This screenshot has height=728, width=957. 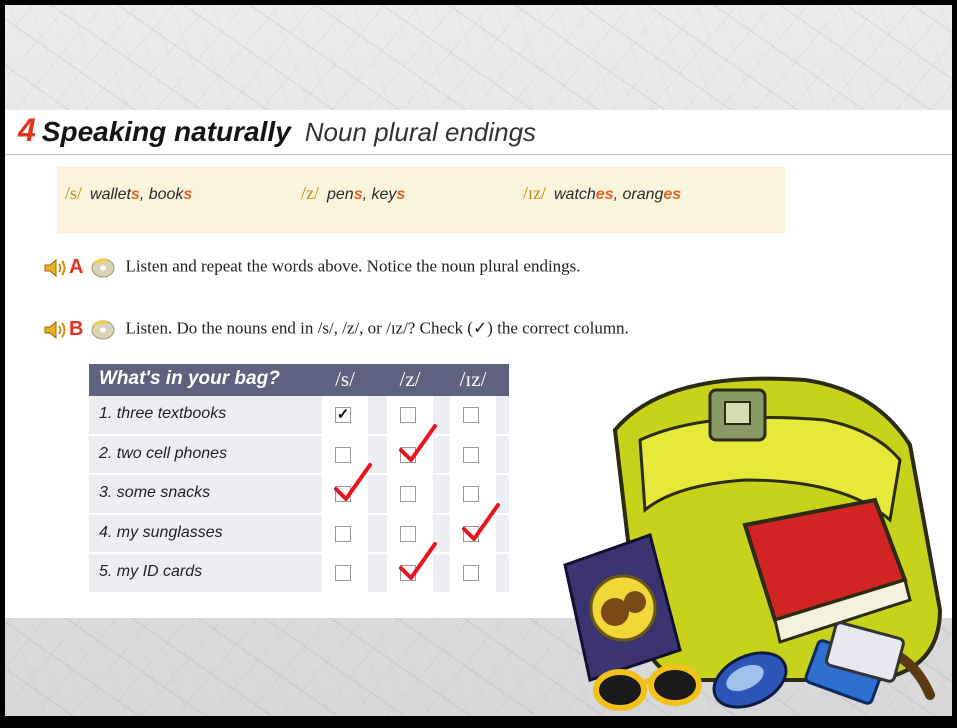 I want to click on row-label: 2. two cell phones, so click(x=163, y=453).